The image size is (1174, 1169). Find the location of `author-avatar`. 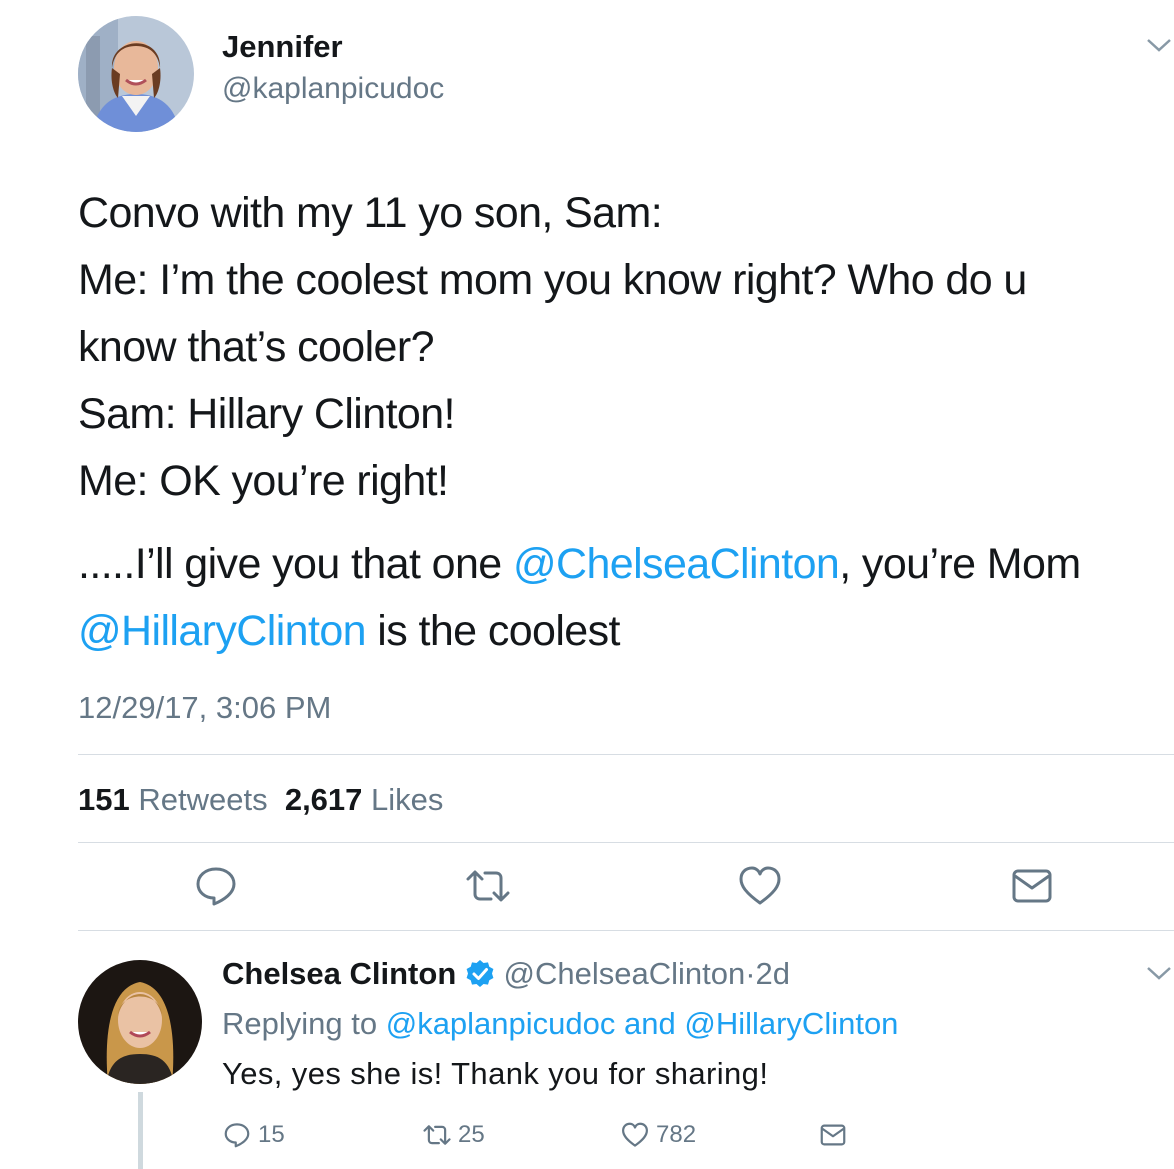

author-avatar is located at coordinates (136, 74).